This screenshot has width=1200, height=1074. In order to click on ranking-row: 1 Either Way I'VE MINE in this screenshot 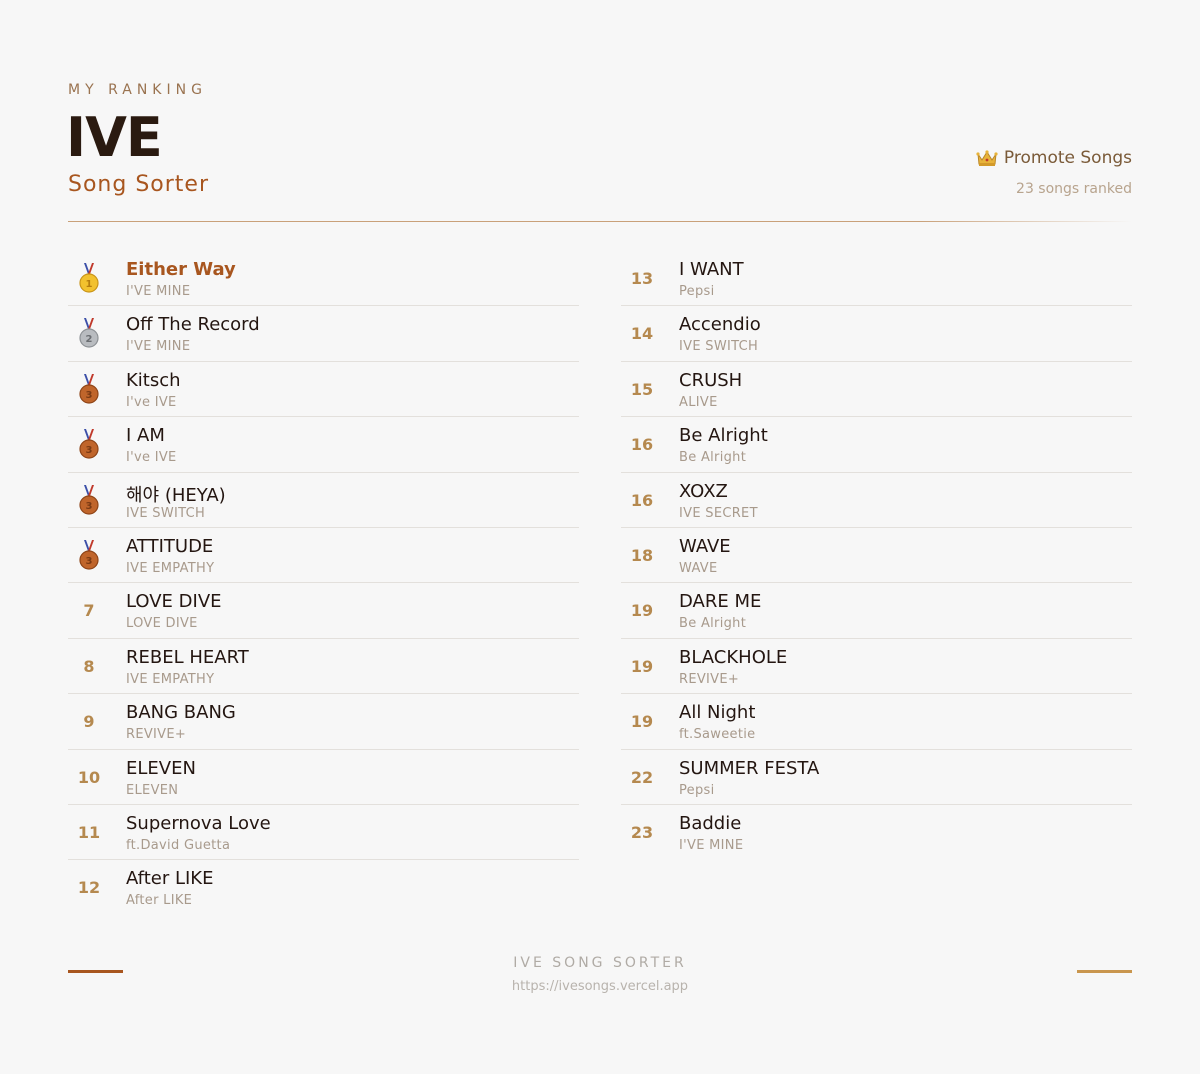, I will do `click(323, 279)`.